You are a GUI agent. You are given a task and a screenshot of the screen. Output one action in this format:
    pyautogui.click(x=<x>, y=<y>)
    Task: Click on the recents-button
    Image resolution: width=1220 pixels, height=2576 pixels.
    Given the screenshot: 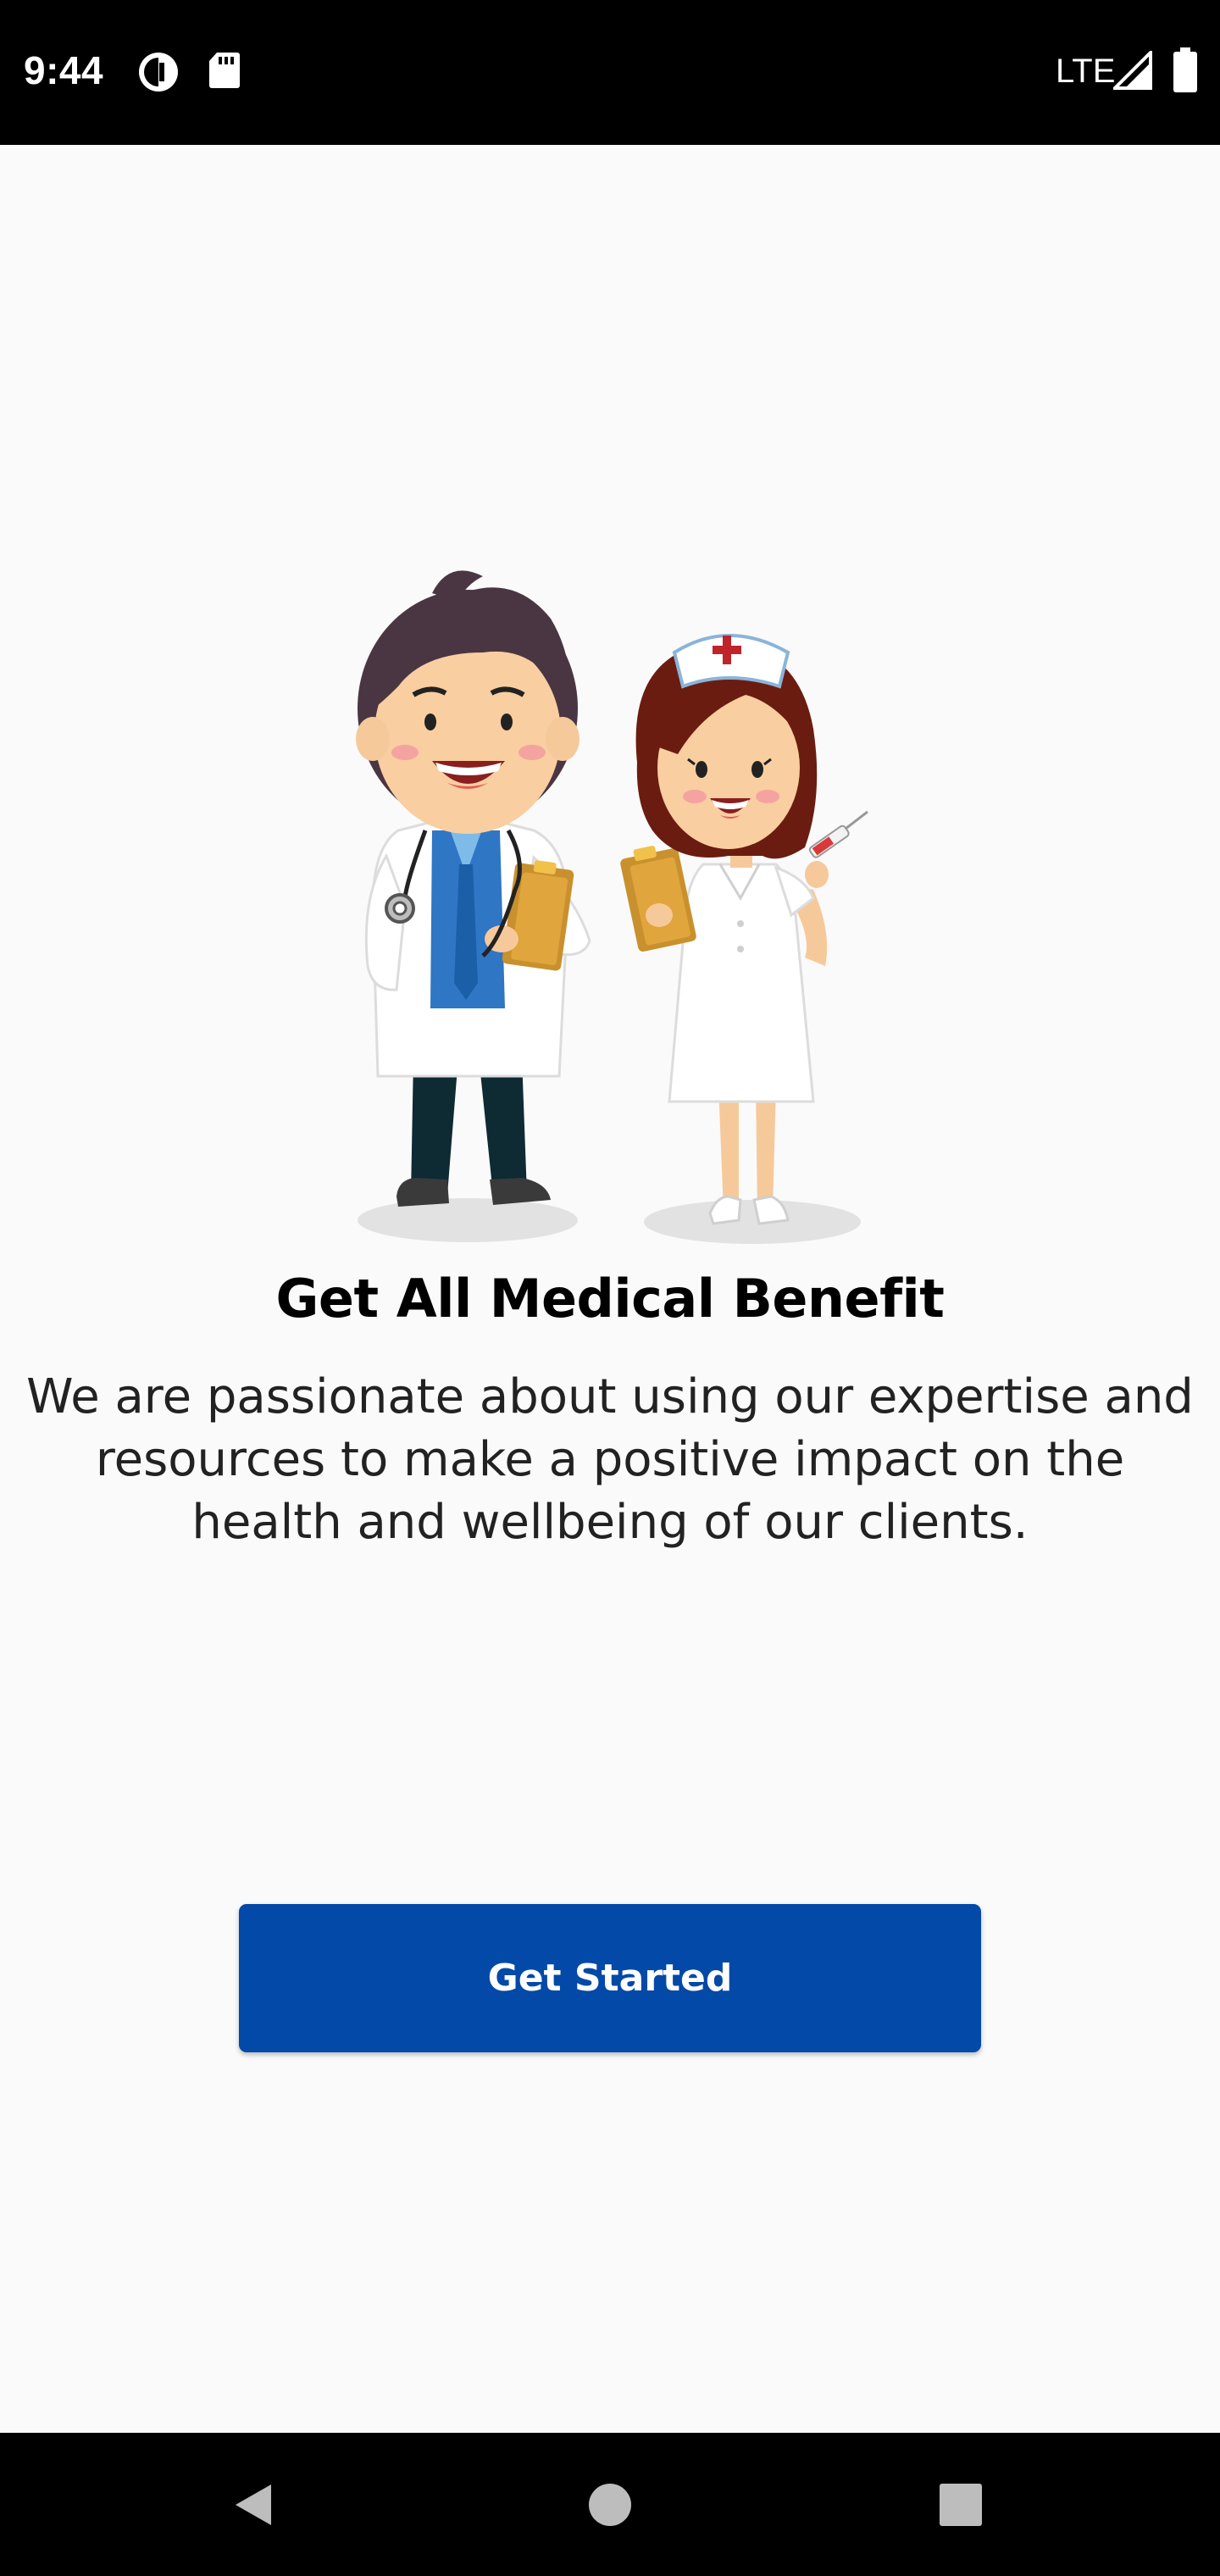 What is the action you would take?
    pyautogui.click(x=960, y=2504)
    